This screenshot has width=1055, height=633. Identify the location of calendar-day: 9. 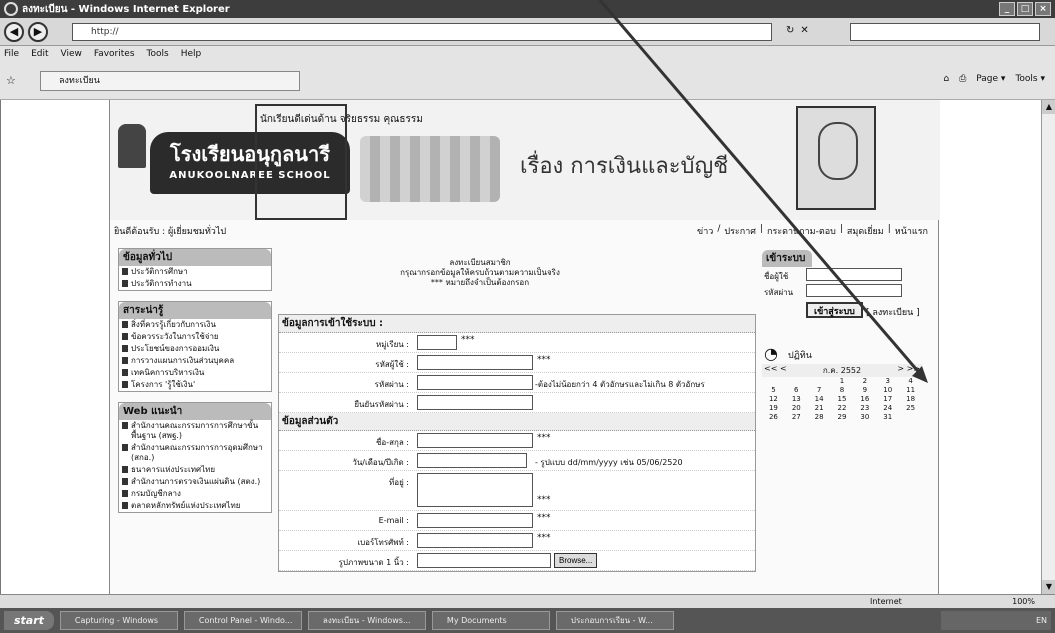
(864, 390).